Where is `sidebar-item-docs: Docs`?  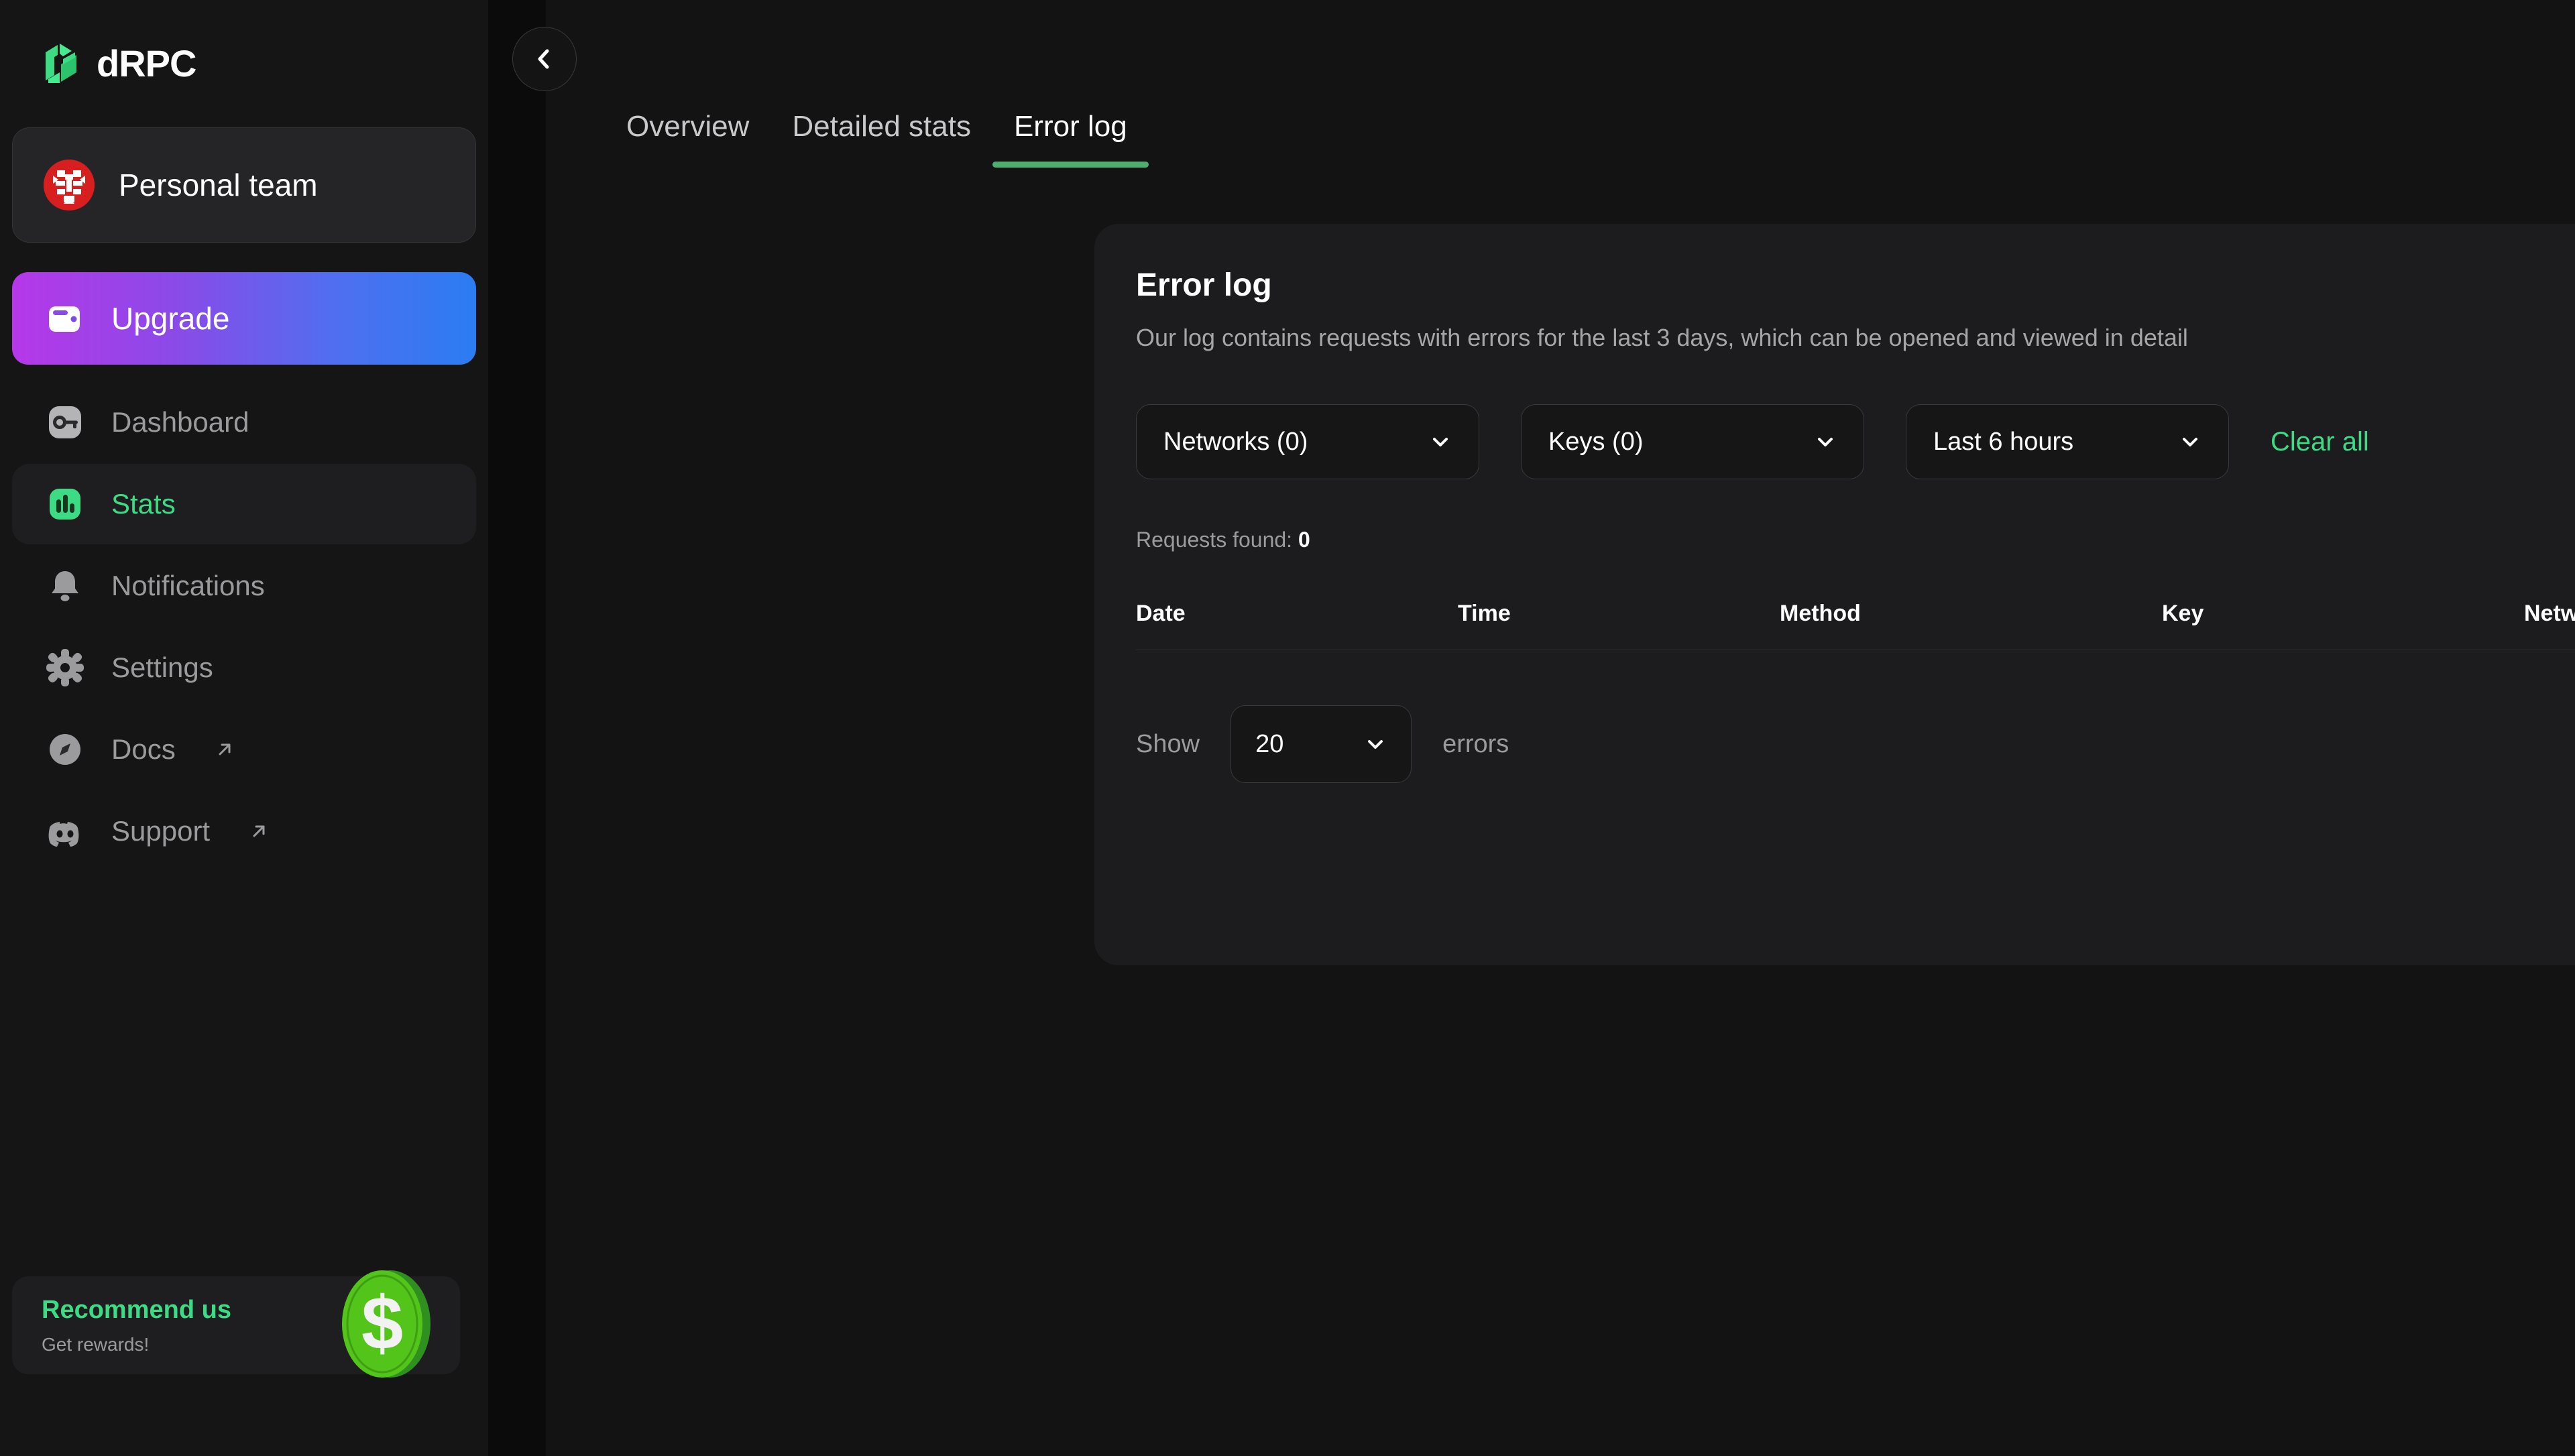 sidebar-item-docs: Docs is located at coordinates (244, 749).